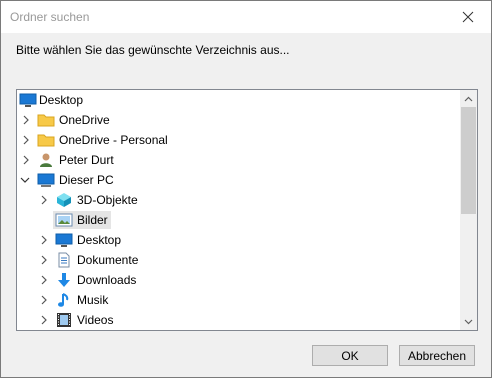 The width and height of the screenshot is (492, 378). What do you see at coordinates (64, 280) in the screenshot?
I see `downloads-icon` at bounding box center [64, 280].